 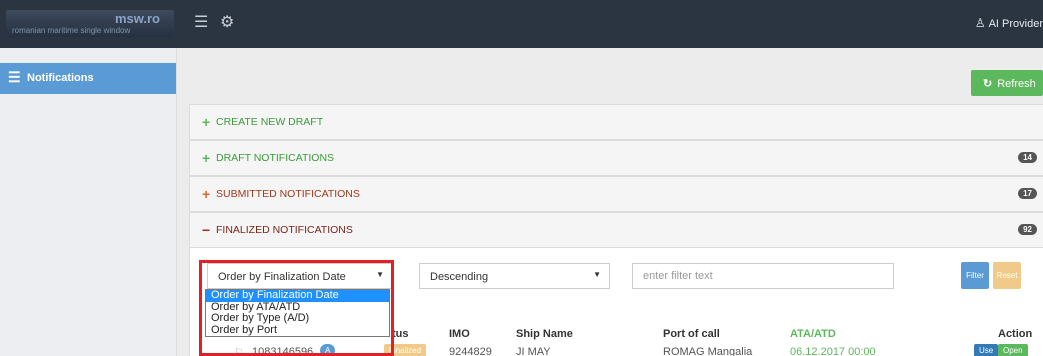 I want to click on column-header-action: Action, so click(x=1015, y=334).